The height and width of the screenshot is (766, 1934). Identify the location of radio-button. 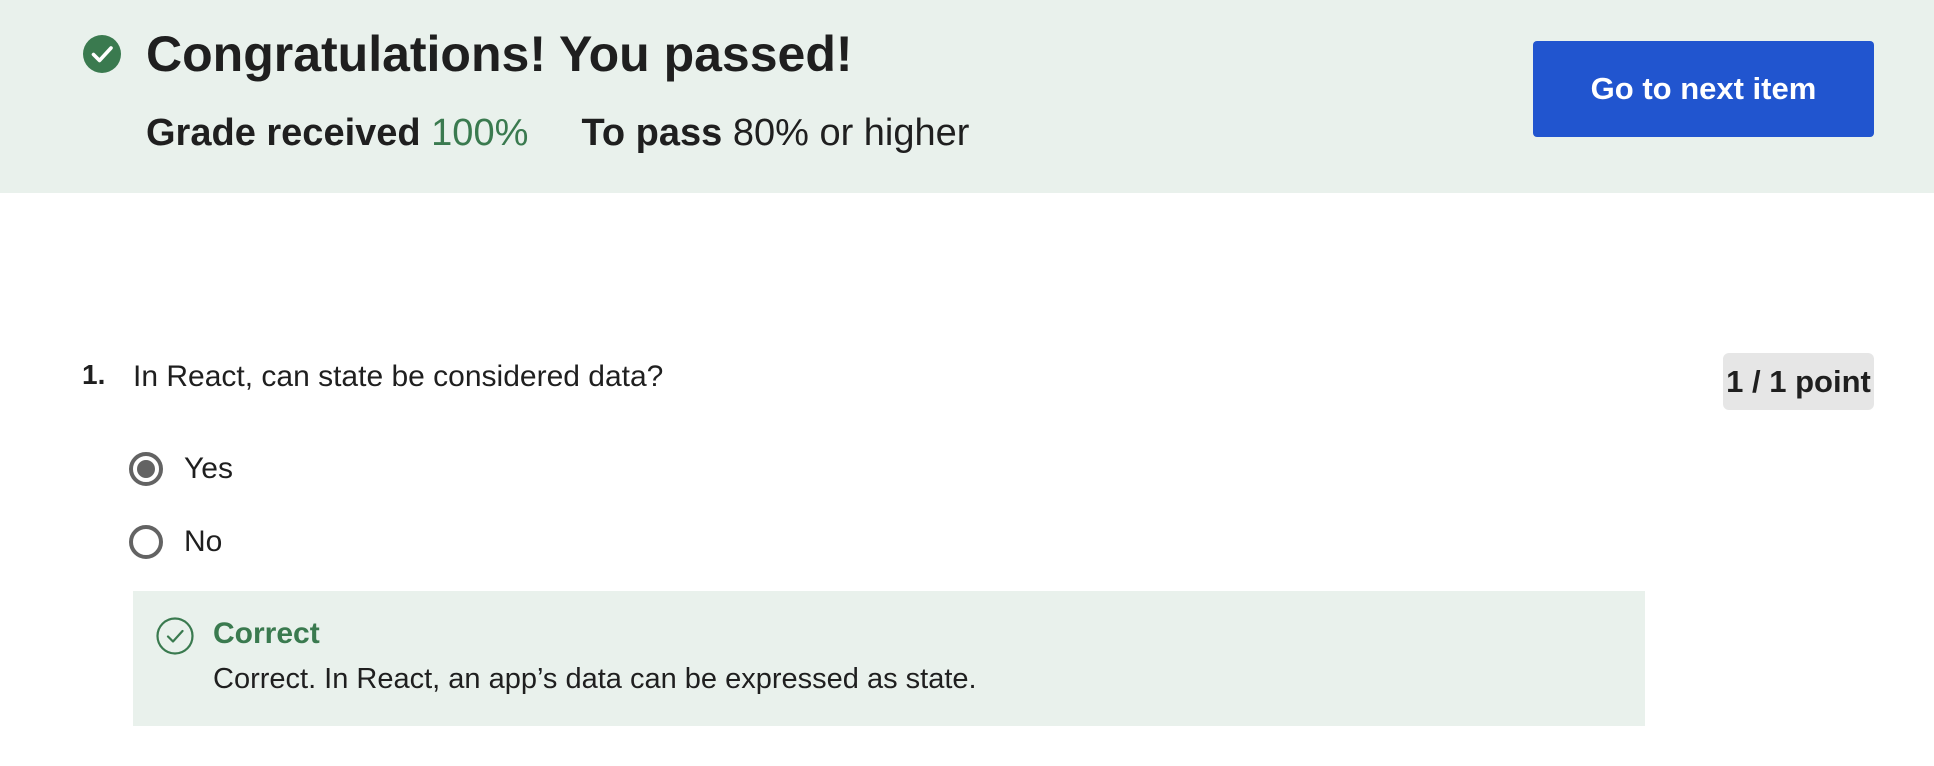
(146, 542).